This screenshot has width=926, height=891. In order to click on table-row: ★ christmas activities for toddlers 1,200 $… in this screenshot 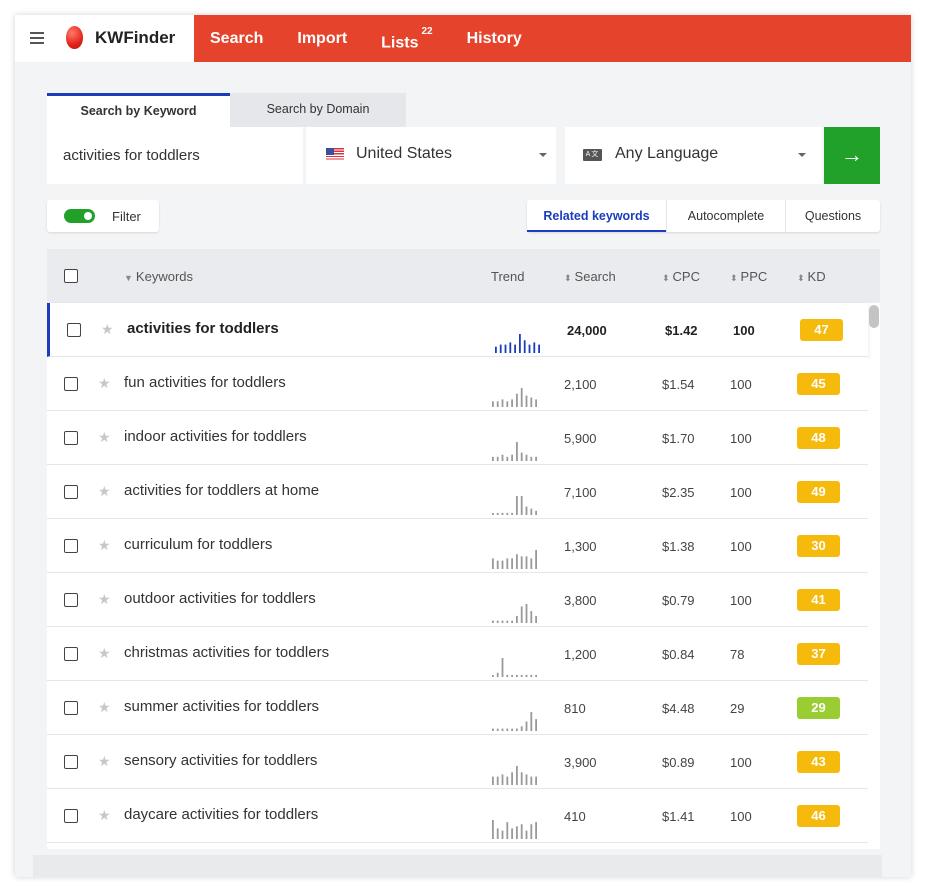, I will do `click(457, 654)`.